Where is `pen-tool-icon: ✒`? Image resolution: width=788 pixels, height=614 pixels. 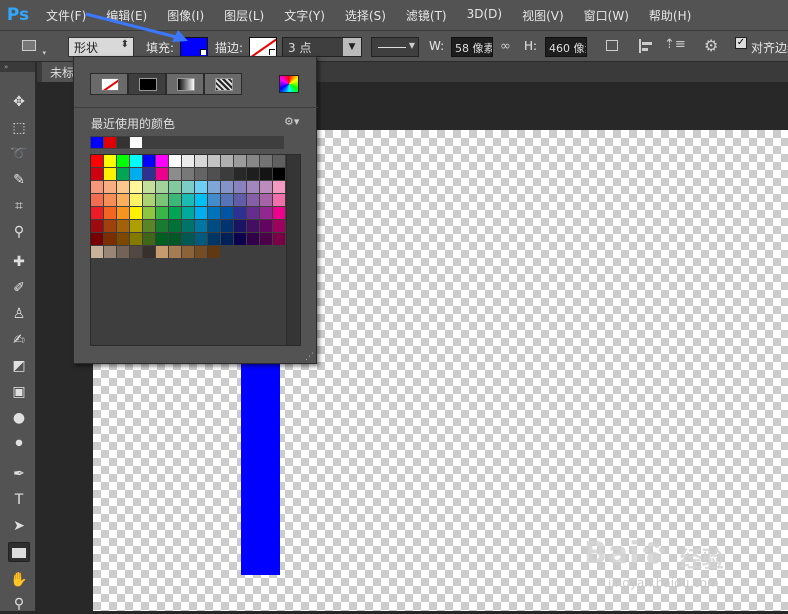
pen-tool-icon: ✒ is located at coordinates (19, 474).